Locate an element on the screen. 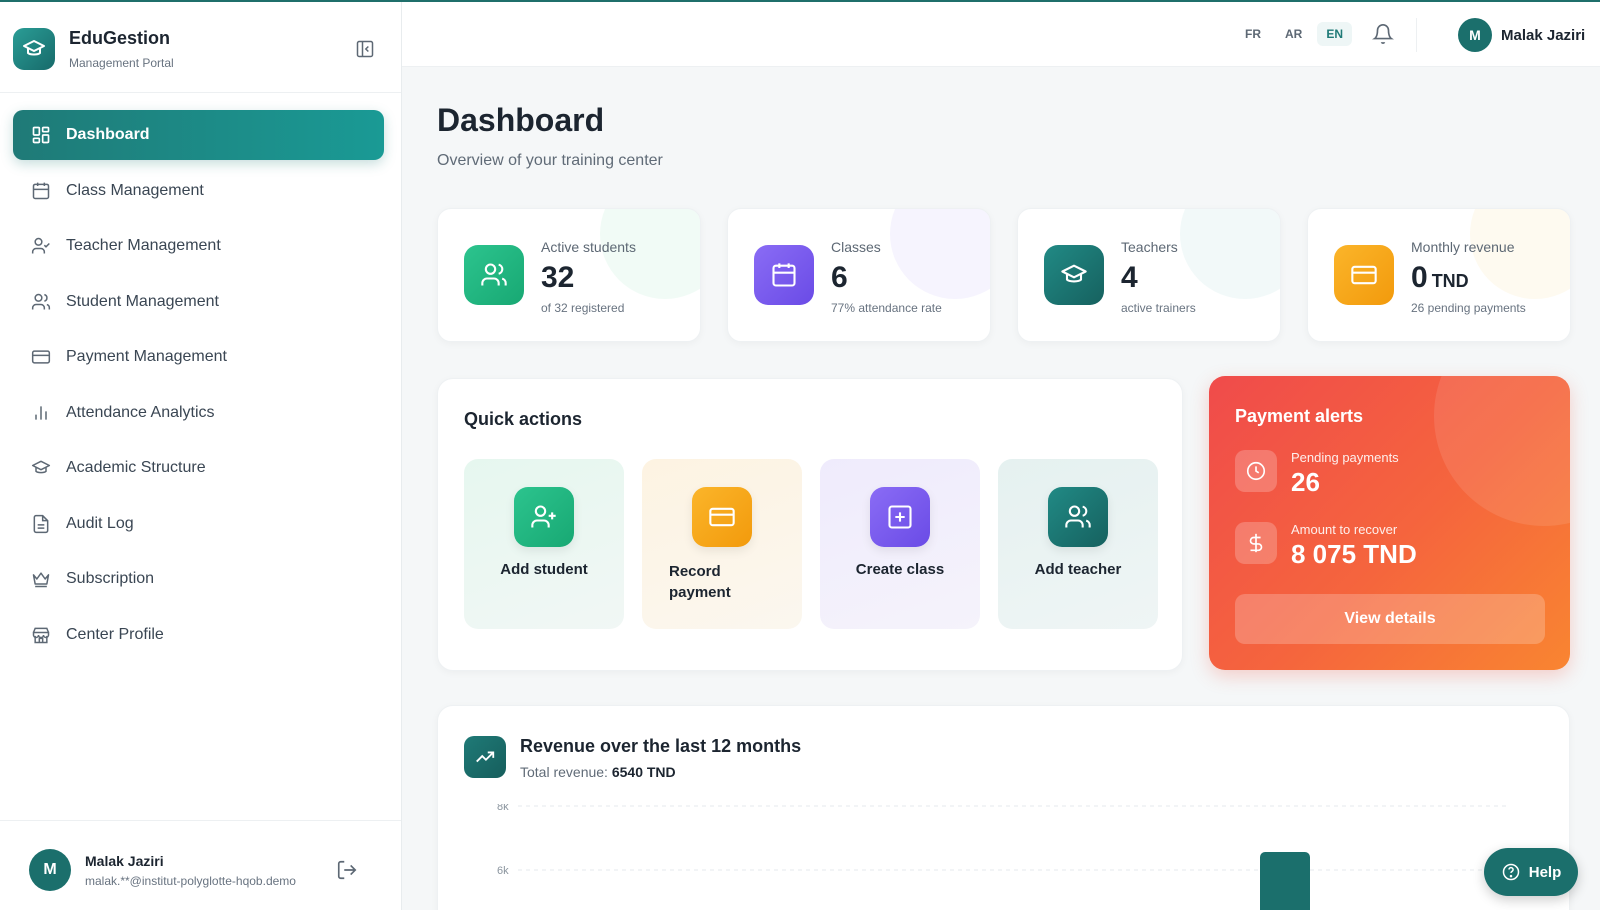 This screenshot has width=1600, height=910. graduation-cap-logo-icon is located at coordinates (34, 49).